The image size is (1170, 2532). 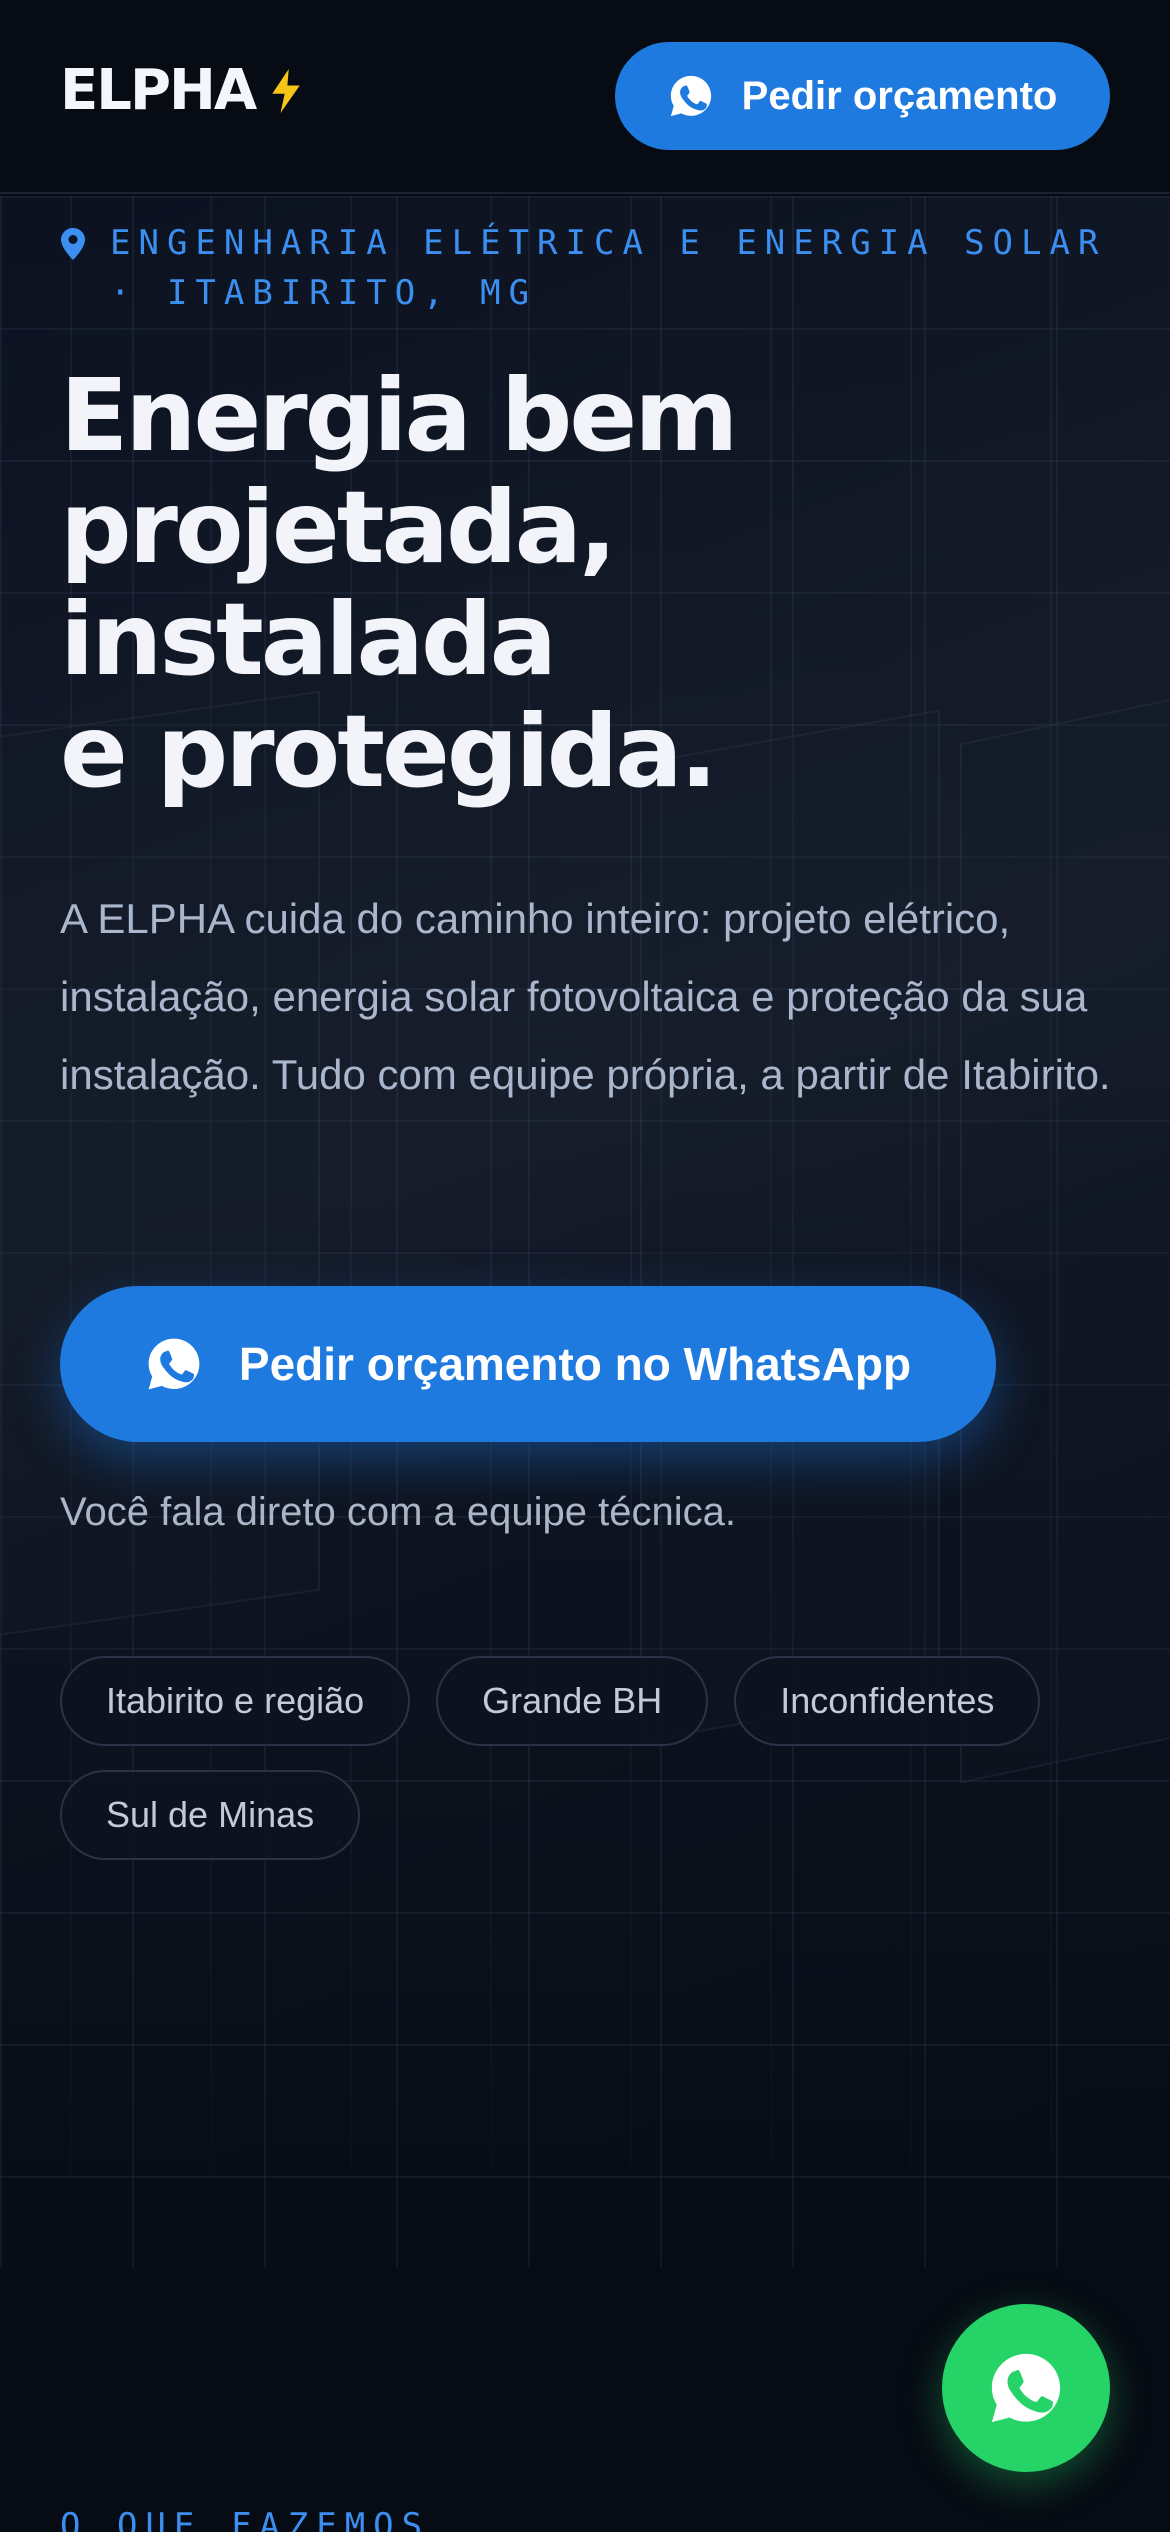 What do you see at coordinates (245, 2519) in the screenshot?
I see `section-label-services: O QUE FAZEMOS` at bounding box center [245, 2519].